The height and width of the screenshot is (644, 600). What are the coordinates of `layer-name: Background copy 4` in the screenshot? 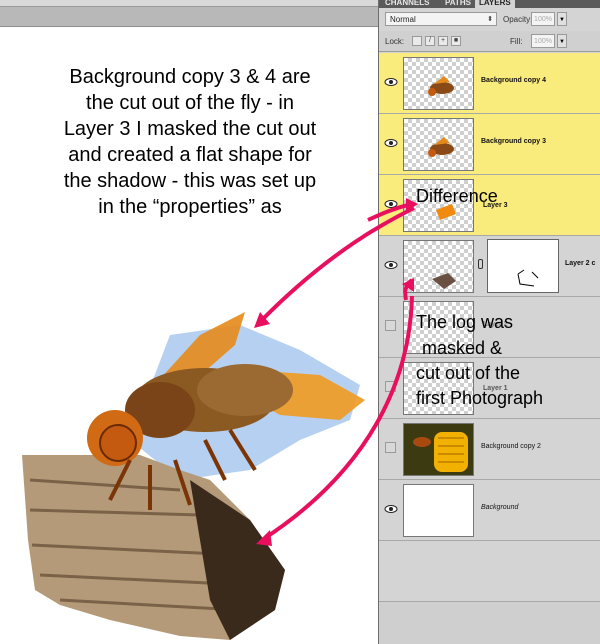 It's located at (513, 80).